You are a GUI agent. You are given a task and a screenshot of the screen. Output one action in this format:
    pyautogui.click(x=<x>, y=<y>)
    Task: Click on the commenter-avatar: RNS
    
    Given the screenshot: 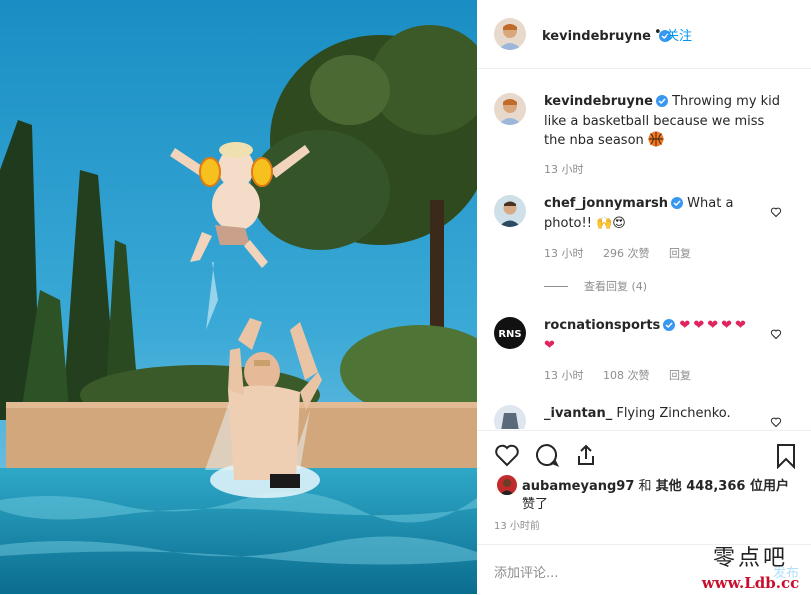 What is the action you would take?
    pyautogui.click(x=510, y=333)
    